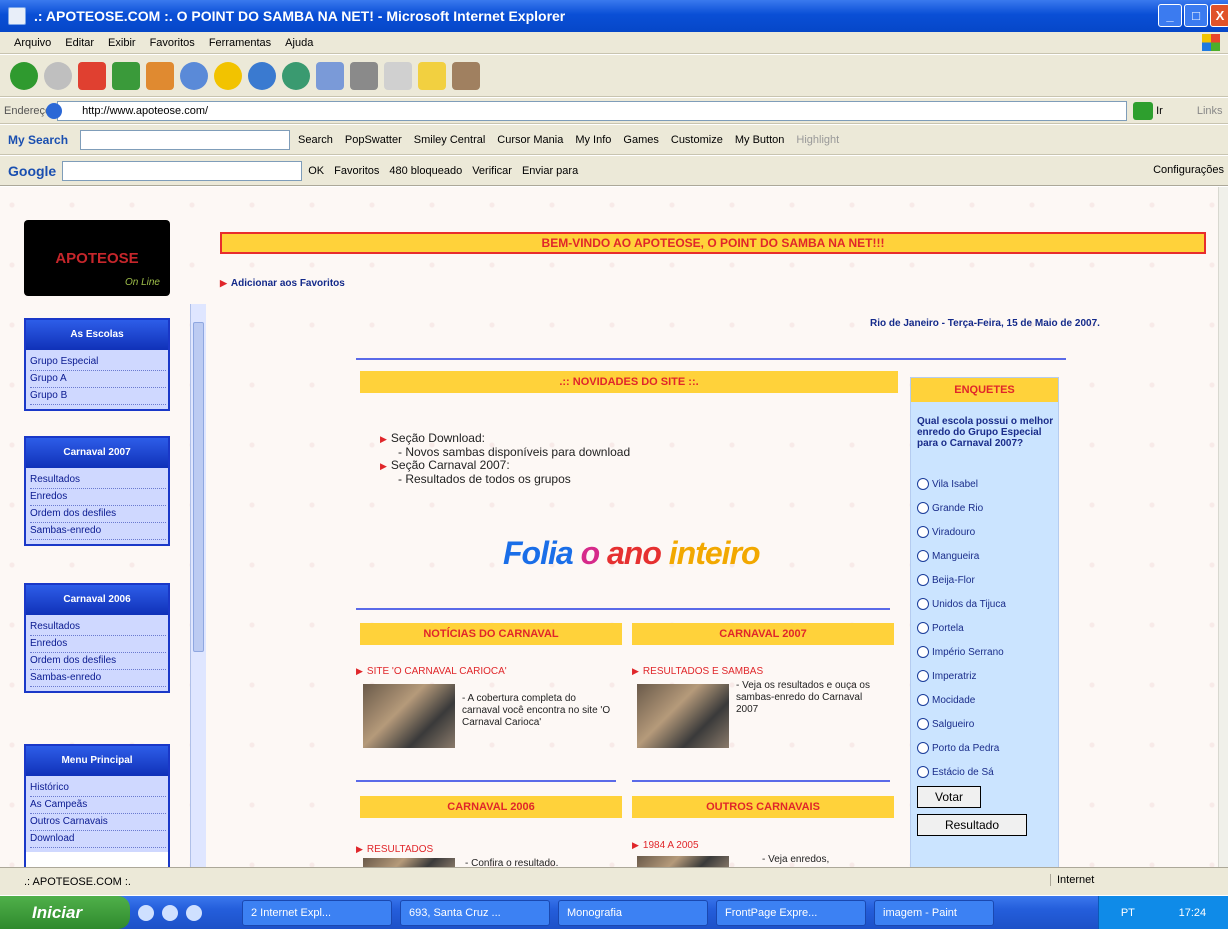 The width and height of the screenshot is (1228, 929). What do you see at coordinates (98, 805) in the screenshot?
I see `nav-link: As Campeãs` at bounding box center [98, 805].